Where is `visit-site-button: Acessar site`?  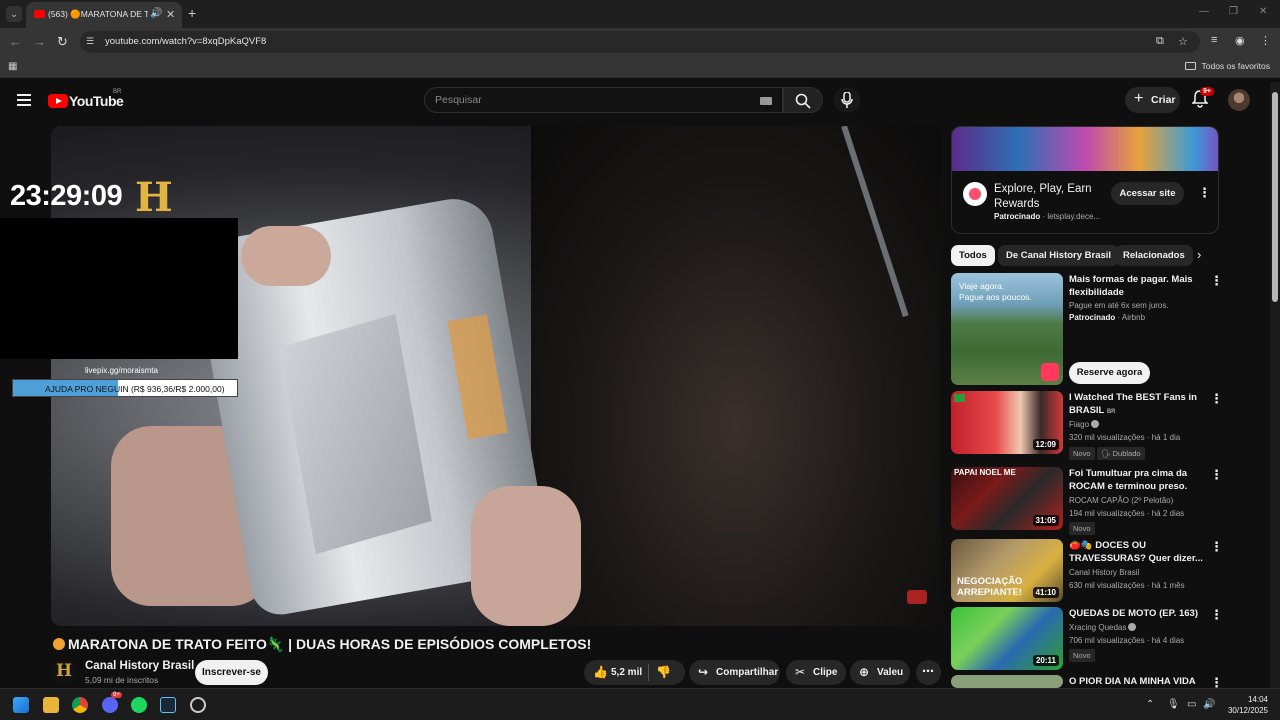 visit-site-button: Acessar site is located at coordinates (1147, 193).